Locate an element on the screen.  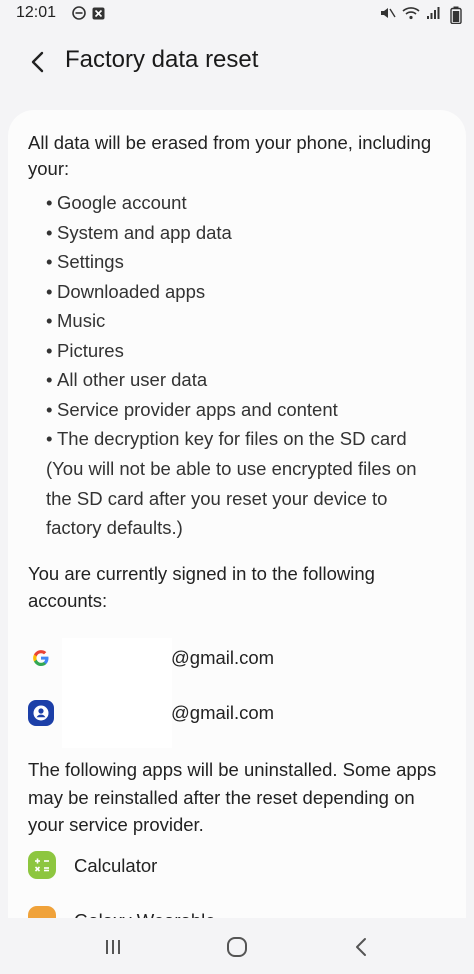
status-right-icons is located at coordinates (410, 15).